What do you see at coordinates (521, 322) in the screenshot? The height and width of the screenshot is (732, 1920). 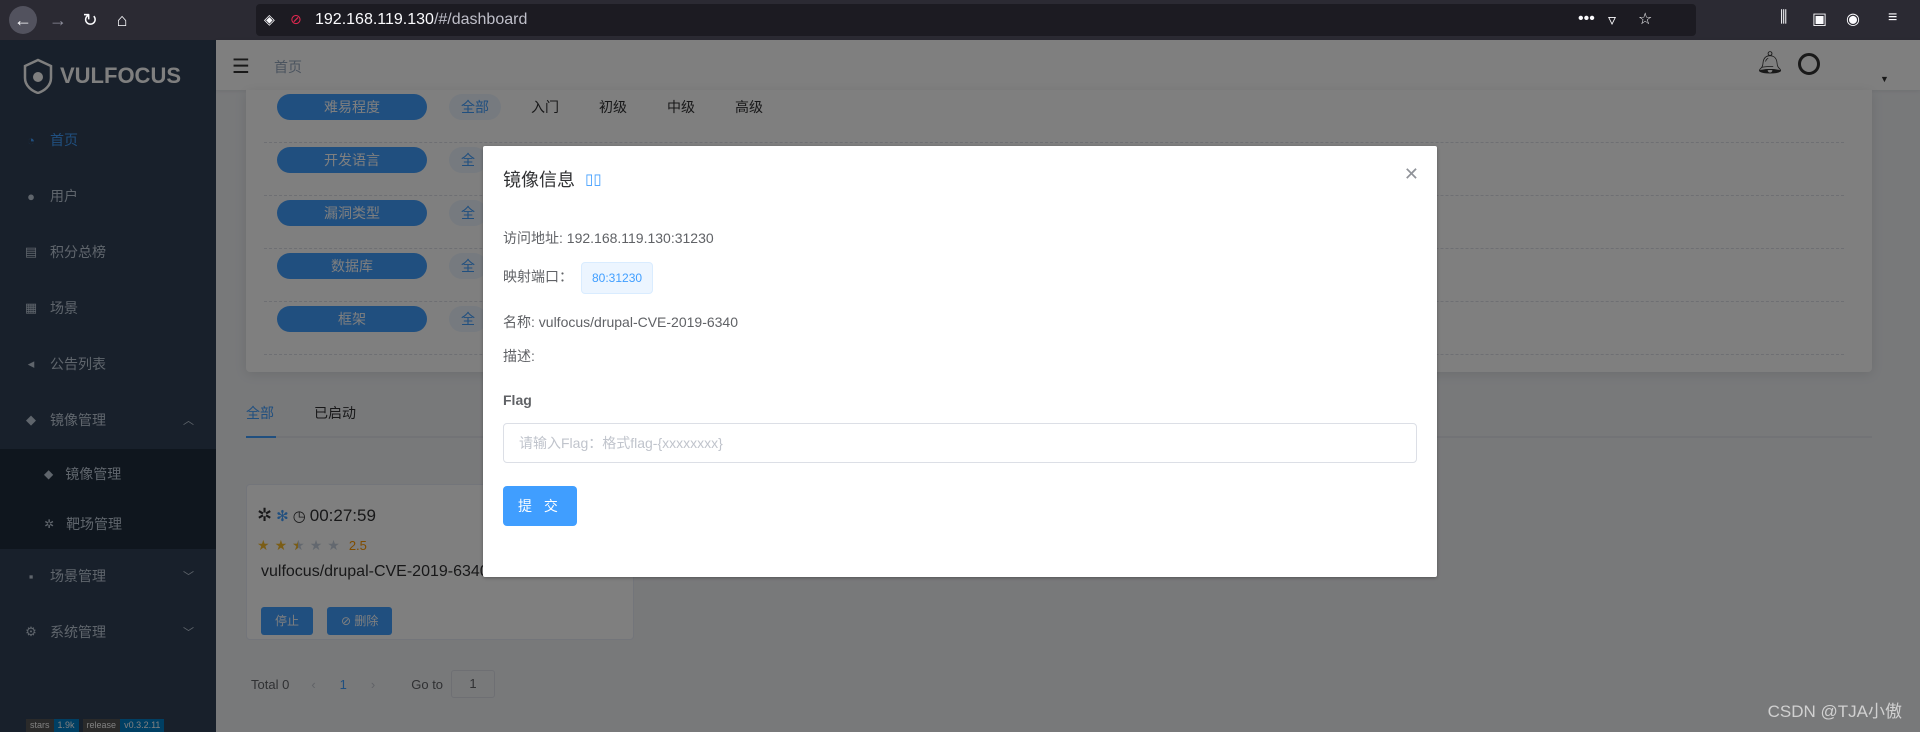 I see `name-label: 名称:` at bounding box center [521, 322].